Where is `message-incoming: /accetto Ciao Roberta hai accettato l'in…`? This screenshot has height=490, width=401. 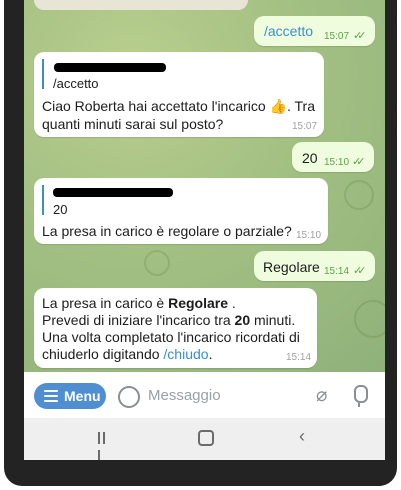 message-incoming: /accetto Ciao Roberta hai accettato l'in… is located at coordinates (179, 94).